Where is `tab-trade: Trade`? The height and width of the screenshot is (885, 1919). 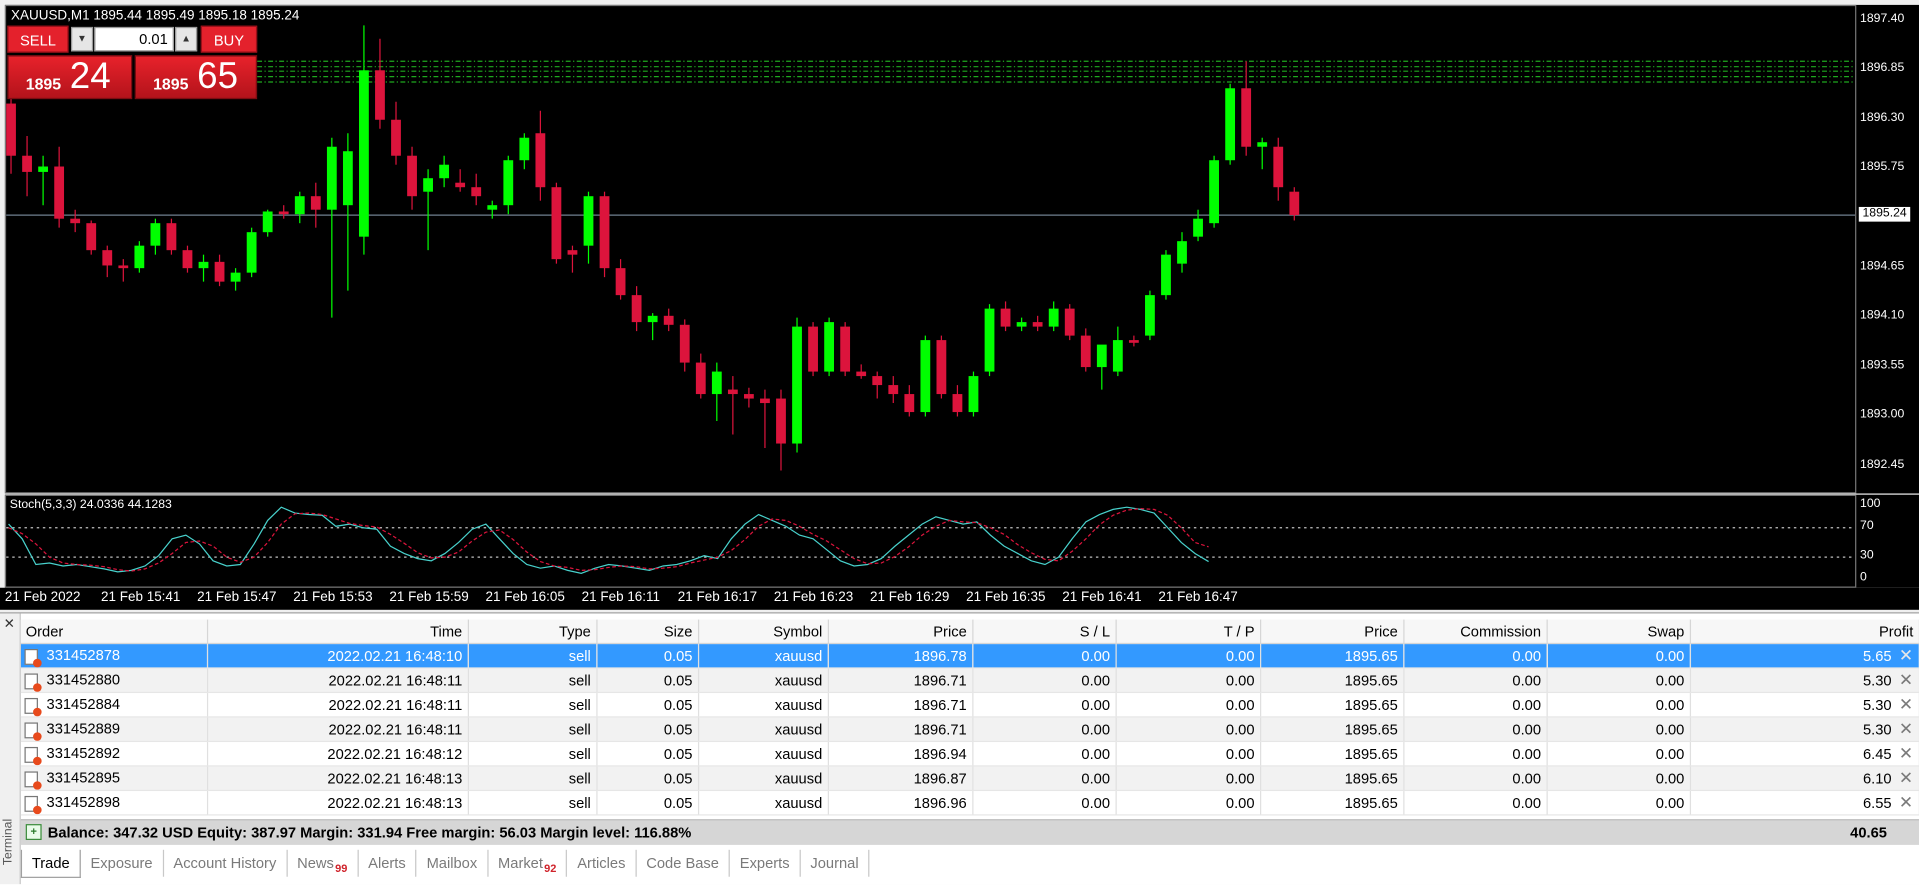 tab-trade: Trade is located at coordinates (50, 863).